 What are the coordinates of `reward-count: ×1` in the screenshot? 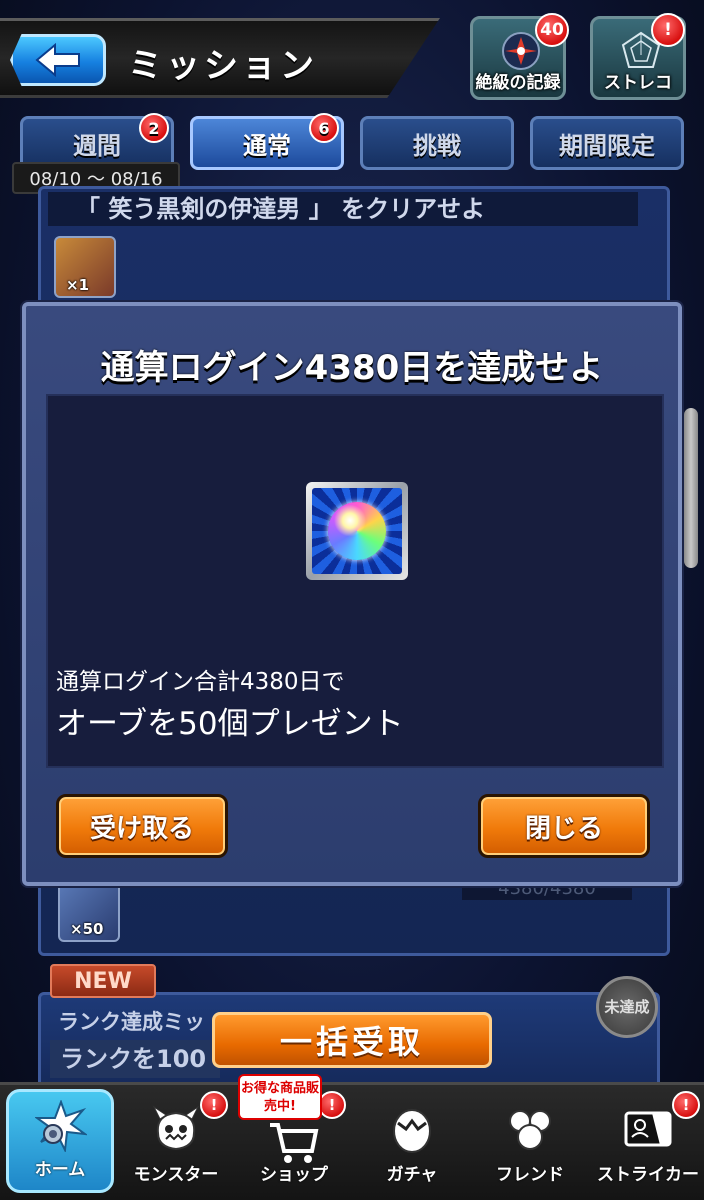 It's located at (78, 285).